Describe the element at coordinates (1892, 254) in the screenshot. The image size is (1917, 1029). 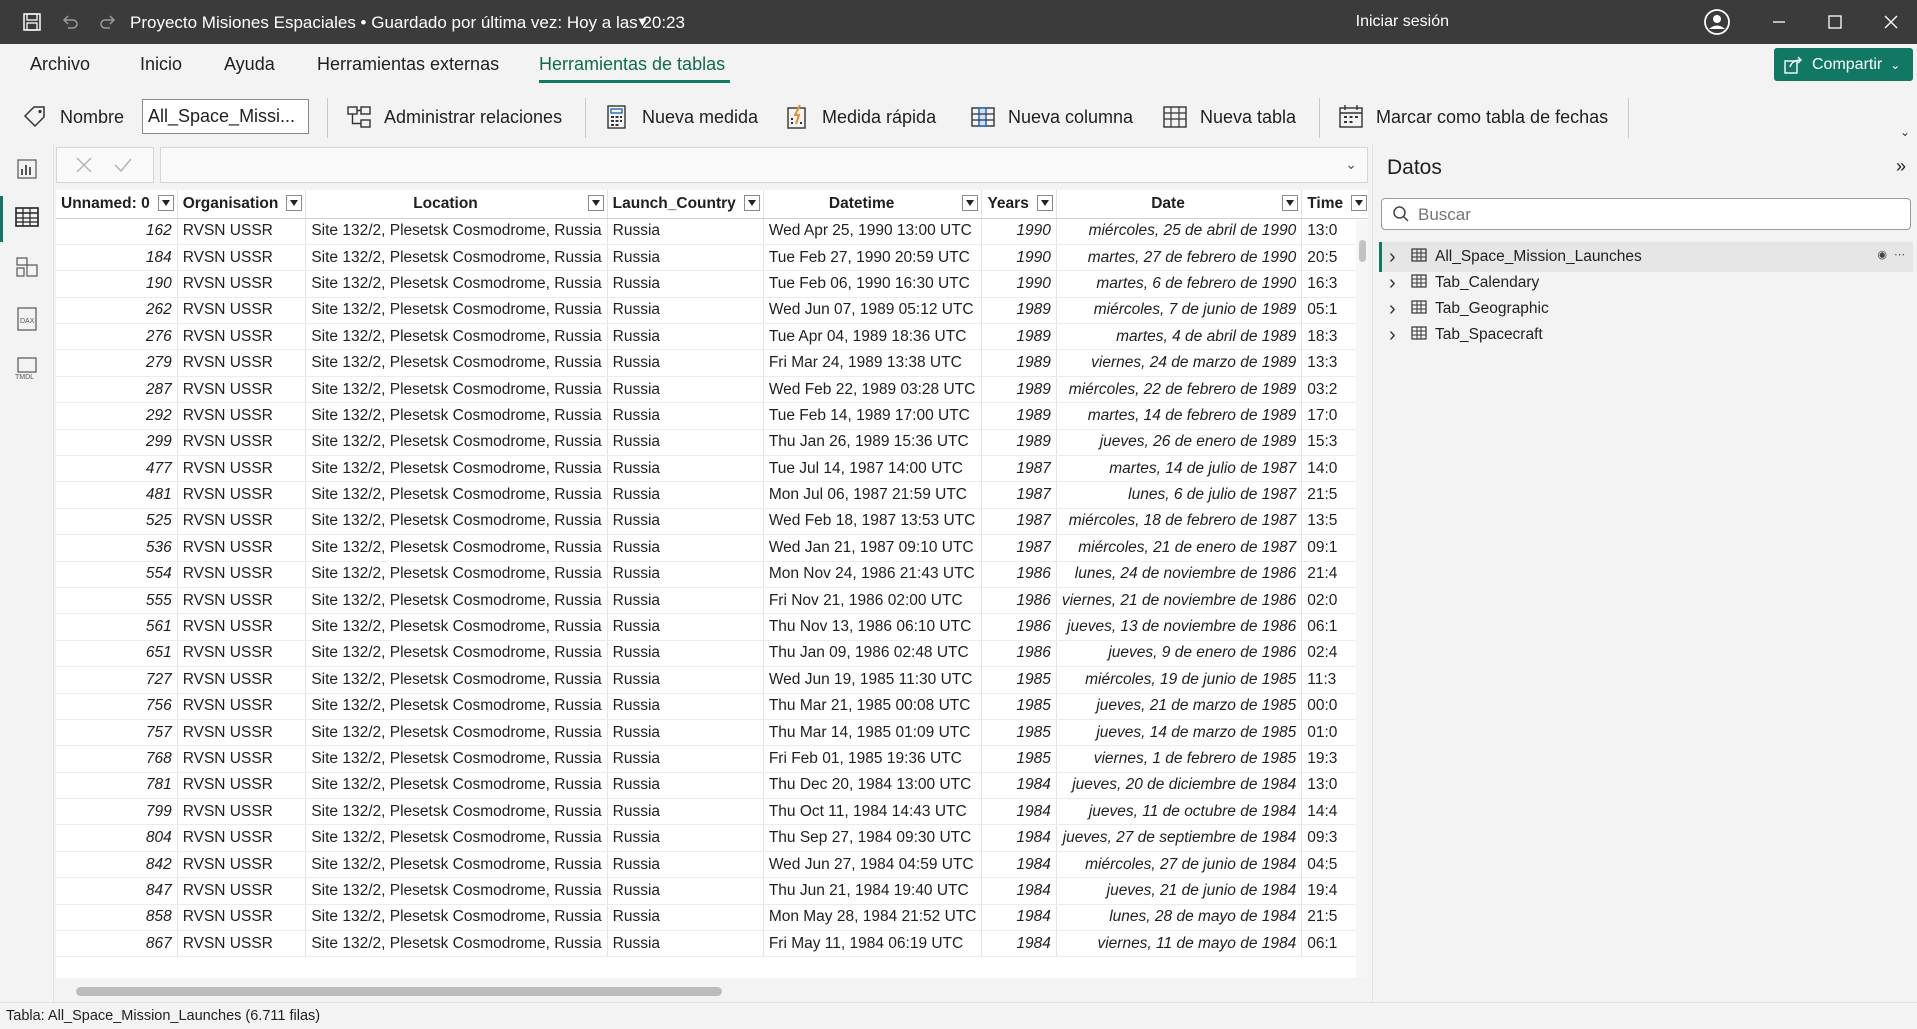
I see `more-options-icon: ◉ ⋯` at that location.